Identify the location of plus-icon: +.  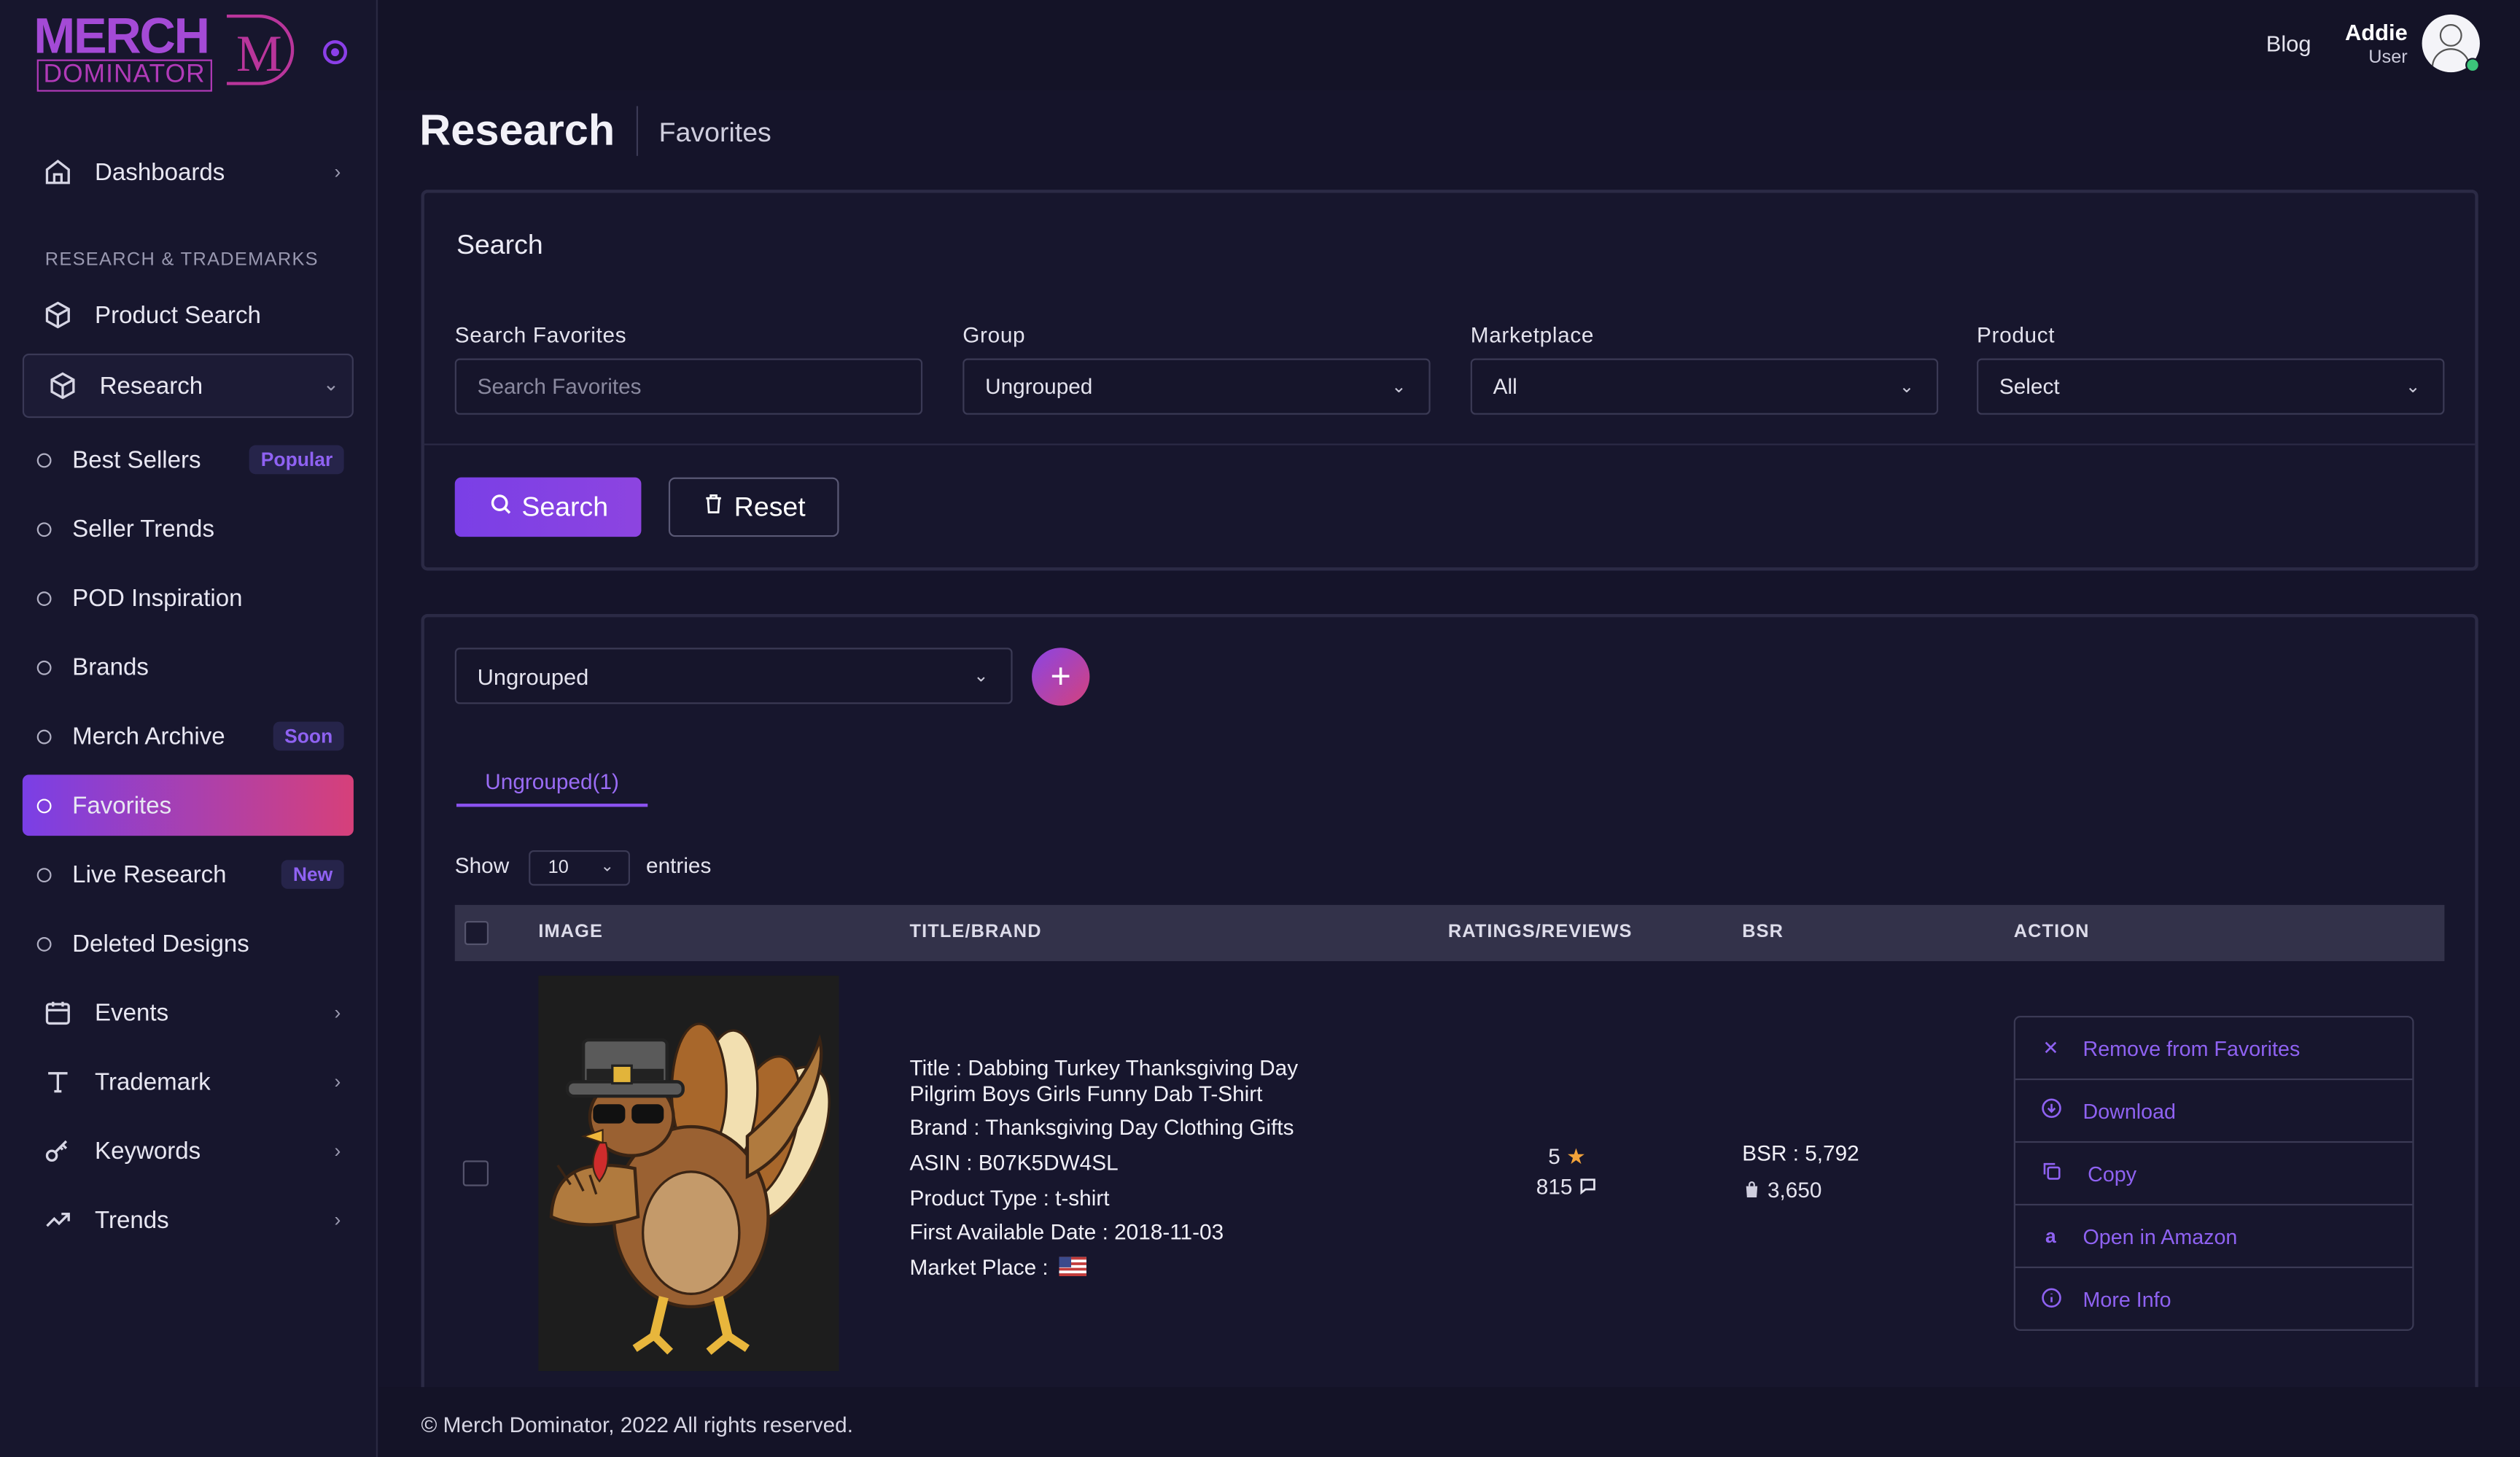
(1060, 676).